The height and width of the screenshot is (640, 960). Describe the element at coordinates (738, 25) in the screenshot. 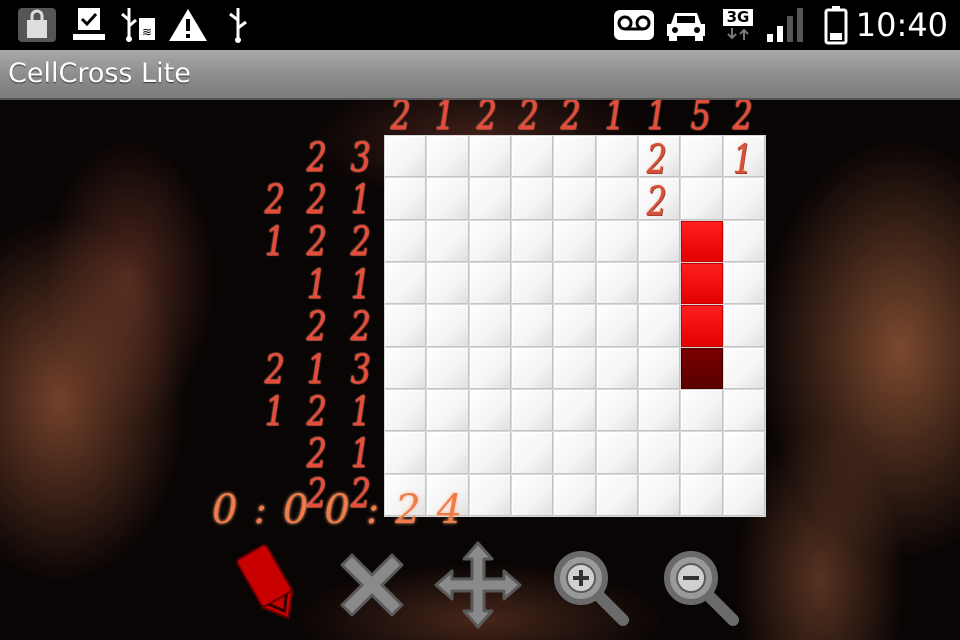

I see `3g-signal-icon: 3G` at that location.